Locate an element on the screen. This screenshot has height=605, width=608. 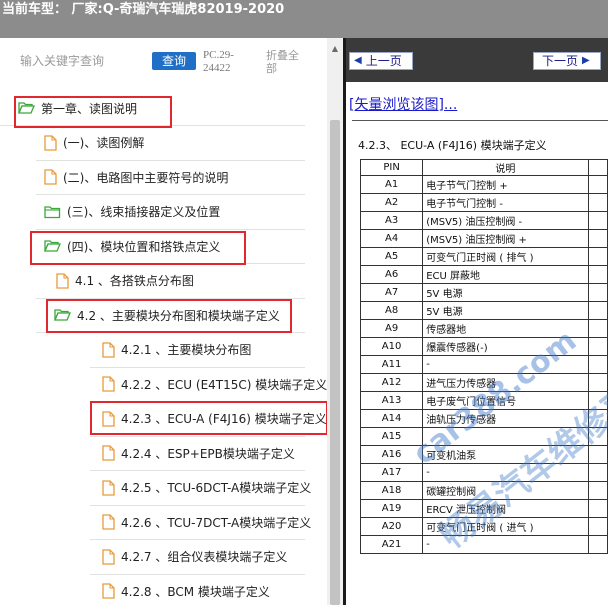
table-row: A14 油轨压力传感器 is located at coordinates (483, 418).